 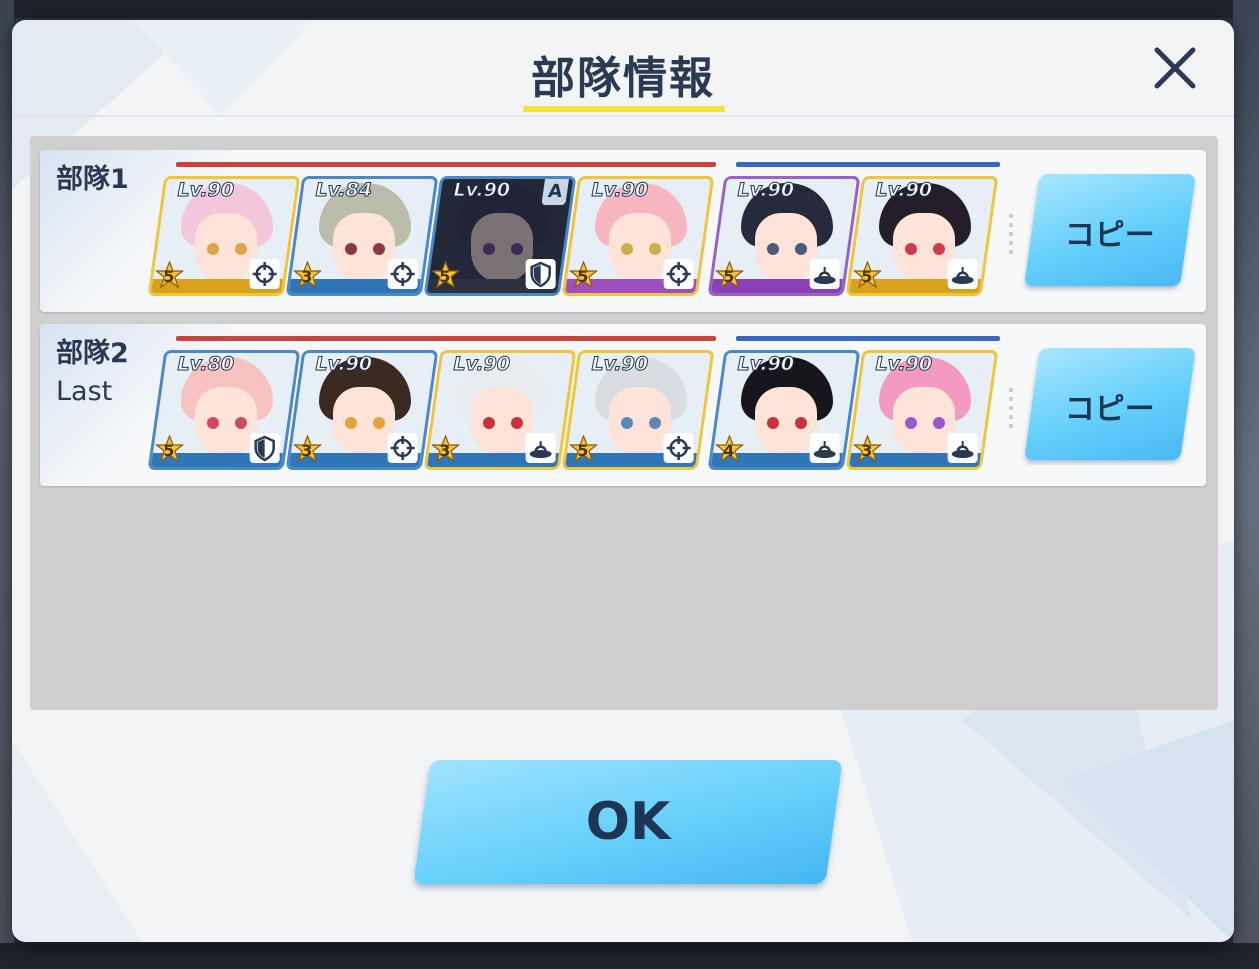 What do you see at coordinates (92, 179) in the screenshot?
I see `team-name: 部隊1` at bounding box center [92, 179].